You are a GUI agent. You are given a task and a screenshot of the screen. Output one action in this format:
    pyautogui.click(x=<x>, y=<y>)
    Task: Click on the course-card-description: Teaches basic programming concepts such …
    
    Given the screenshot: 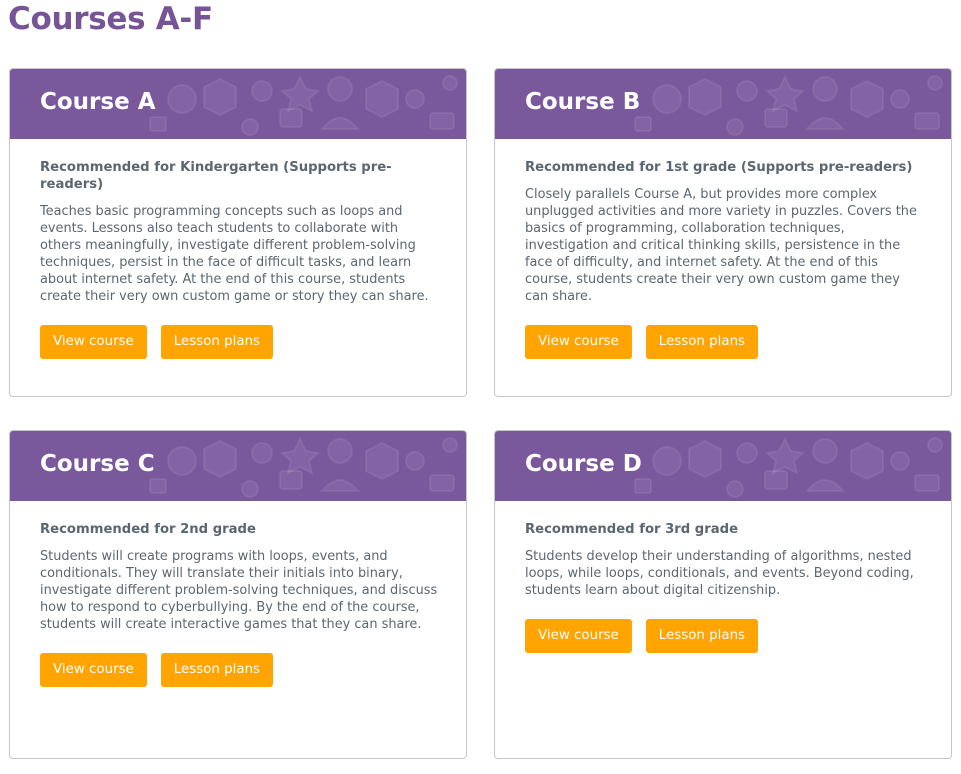 What is the action you would take?
    pyautogui.click(x=234, y=254)
    